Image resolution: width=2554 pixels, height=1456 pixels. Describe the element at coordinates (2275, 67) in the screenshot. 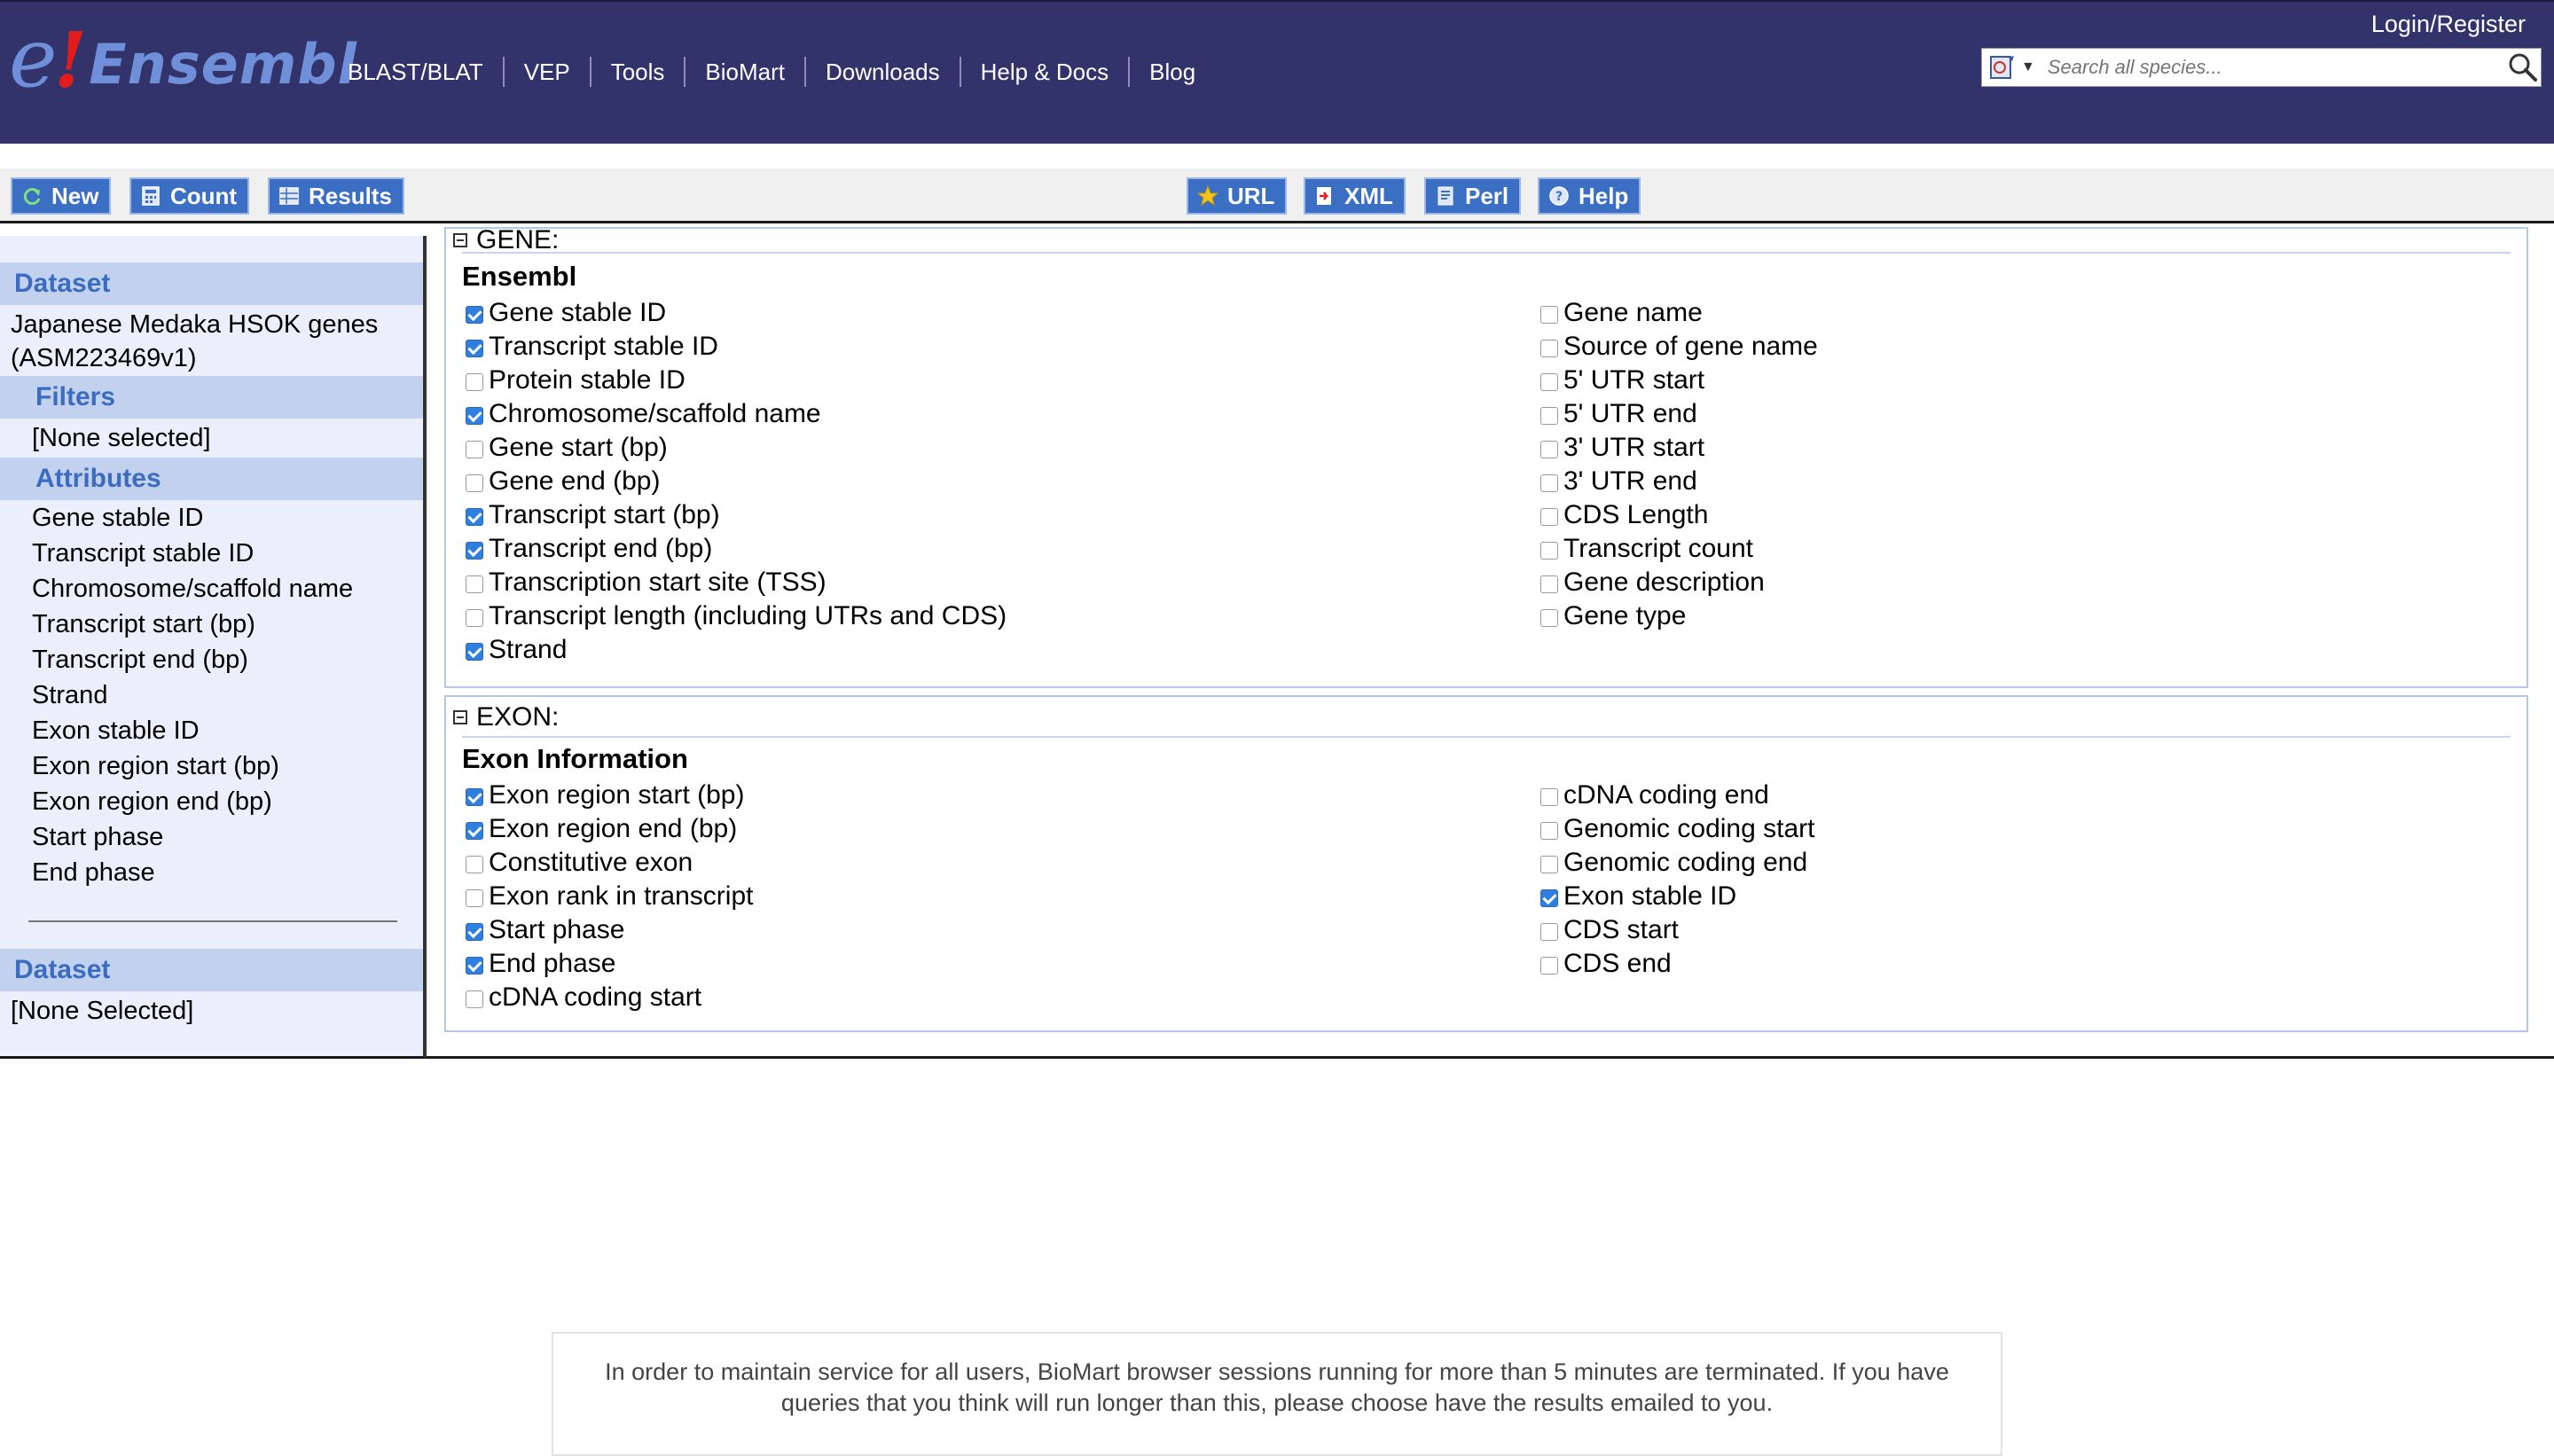

I see `search-input` at that location.